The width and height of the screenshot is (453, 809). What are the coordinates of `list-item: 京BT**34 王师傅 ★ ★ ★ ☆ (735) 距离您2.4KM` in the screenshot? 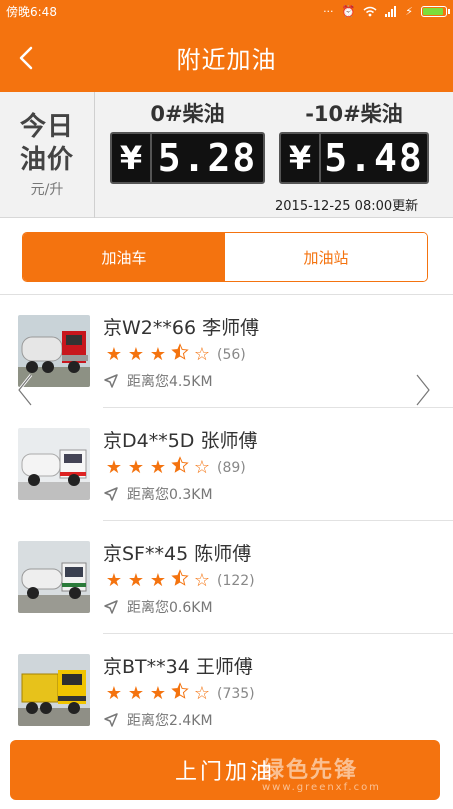 It's located at (226, 690).